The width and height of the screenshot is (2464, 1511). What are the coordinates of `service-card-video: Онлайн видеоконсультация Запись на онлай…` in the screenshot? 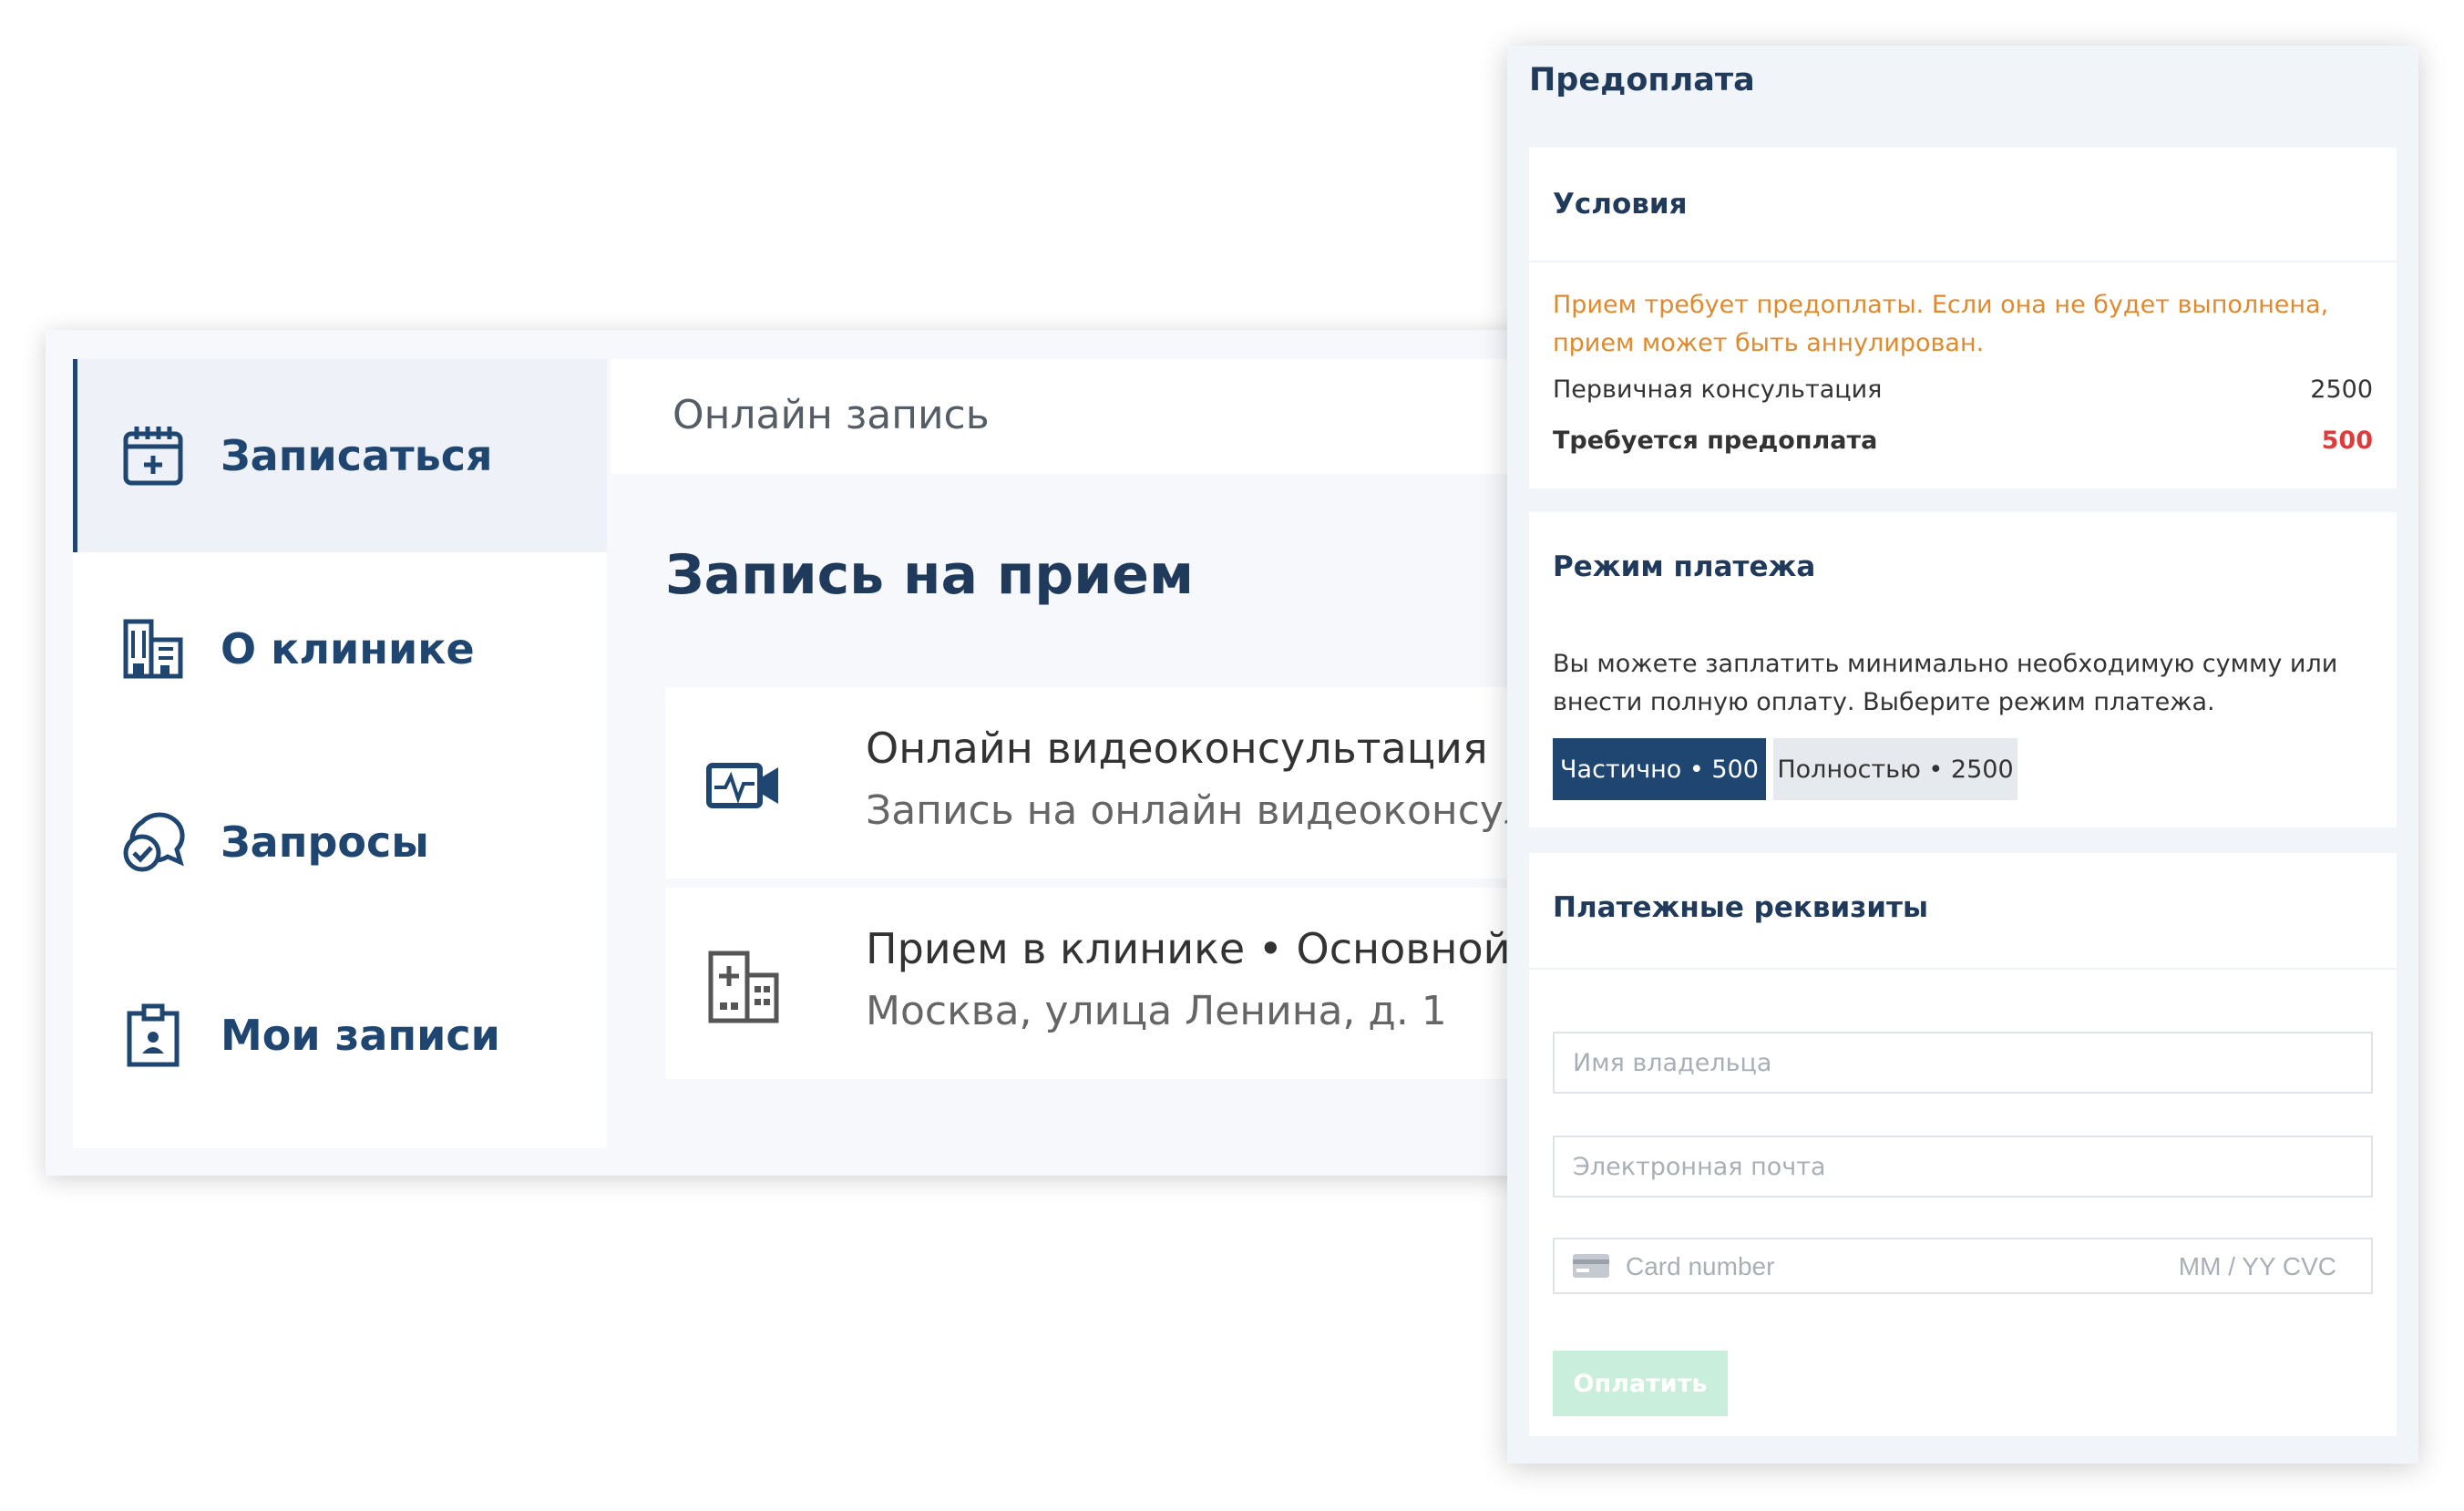 It's located at (1093, 783).